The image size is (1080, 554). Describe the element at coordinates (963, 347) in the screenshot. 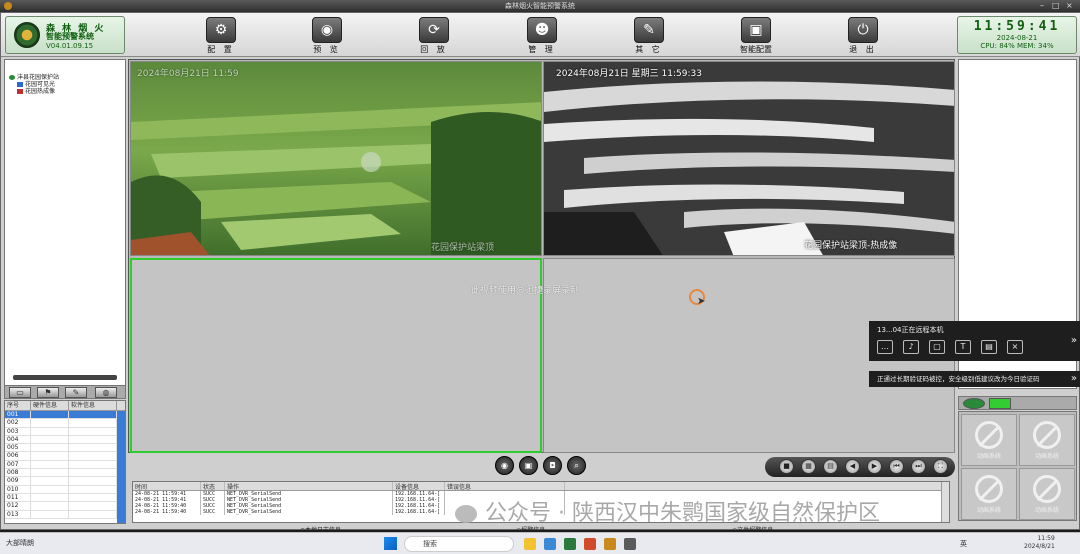

I see `text-icon: T` at that location.